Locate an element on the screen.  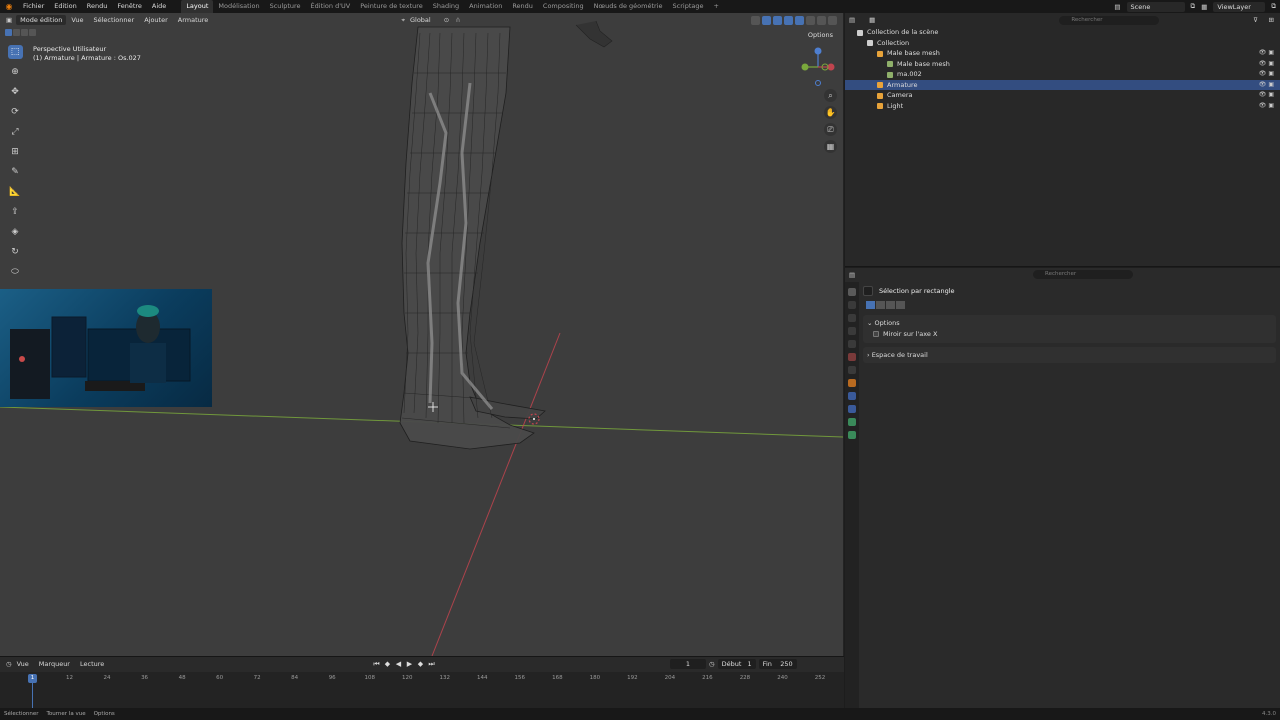
scene-tab-icon is located at coordinates (852, 344).